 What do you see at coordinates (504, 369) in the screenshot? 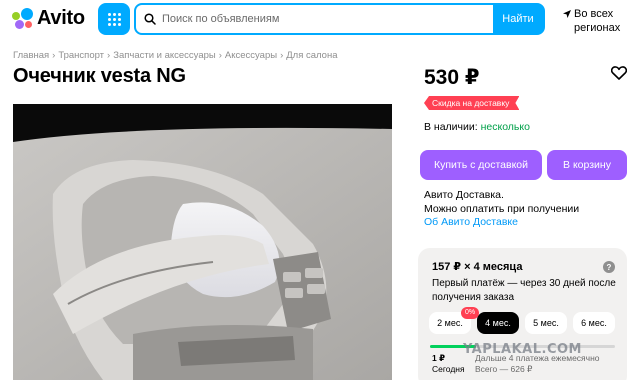
I see `remaining-payments-total: Всего — 626 ₽` at bounding box center [504, 369].